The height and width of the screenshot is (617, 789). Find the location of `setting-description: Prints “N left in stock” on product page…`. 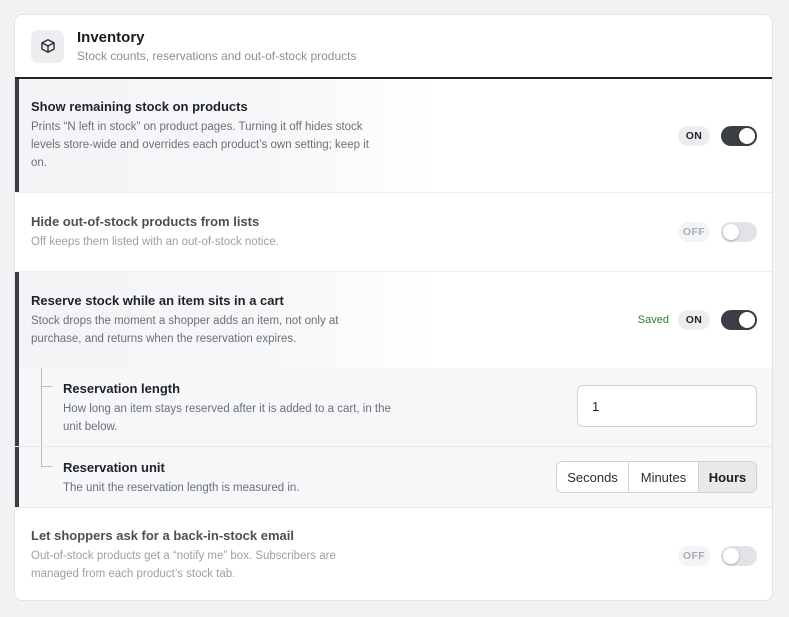

setting-description: Prints “N left in stock” on product page… is located at coordinates (200, 145).